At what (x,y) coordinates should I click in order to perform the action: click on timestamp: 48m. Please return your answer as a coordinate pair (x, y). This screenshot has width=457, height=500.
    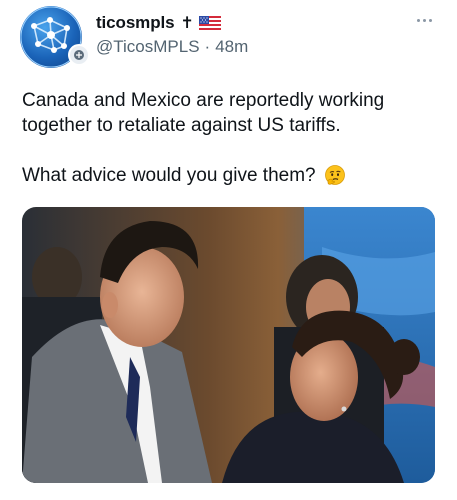
    Looking at the image, I should click on (231, 47).